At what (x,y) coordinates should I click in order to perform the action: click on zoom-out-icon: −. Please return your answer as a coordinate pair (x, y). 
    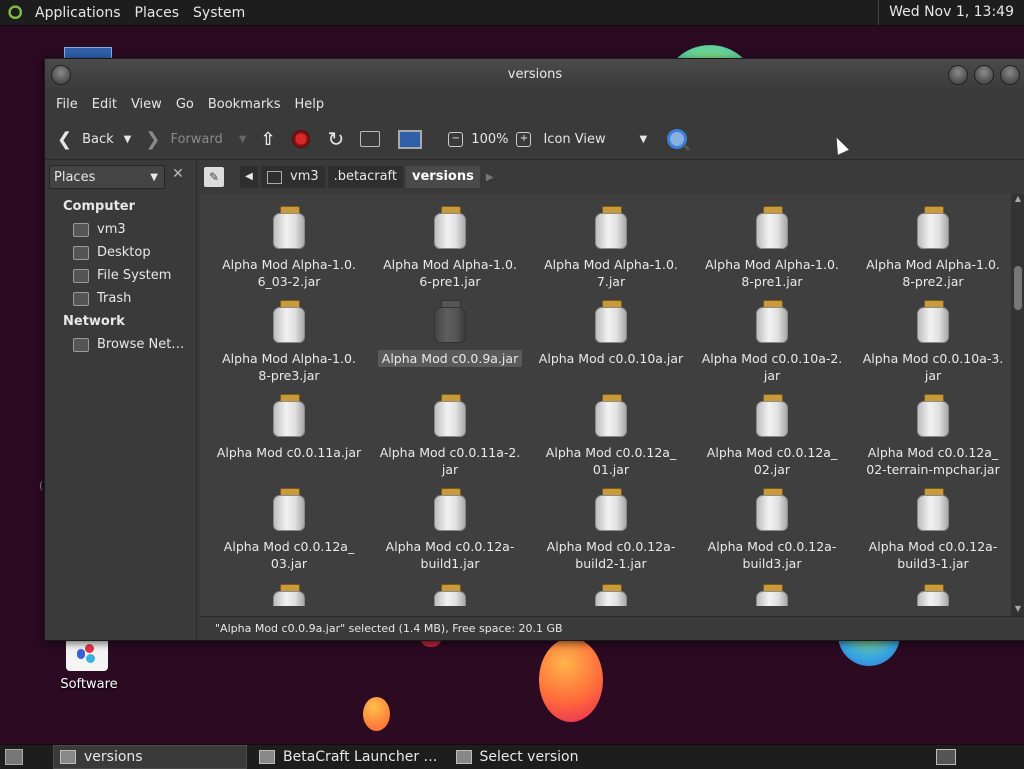
    Looking at the image, I should click on (456, 139).